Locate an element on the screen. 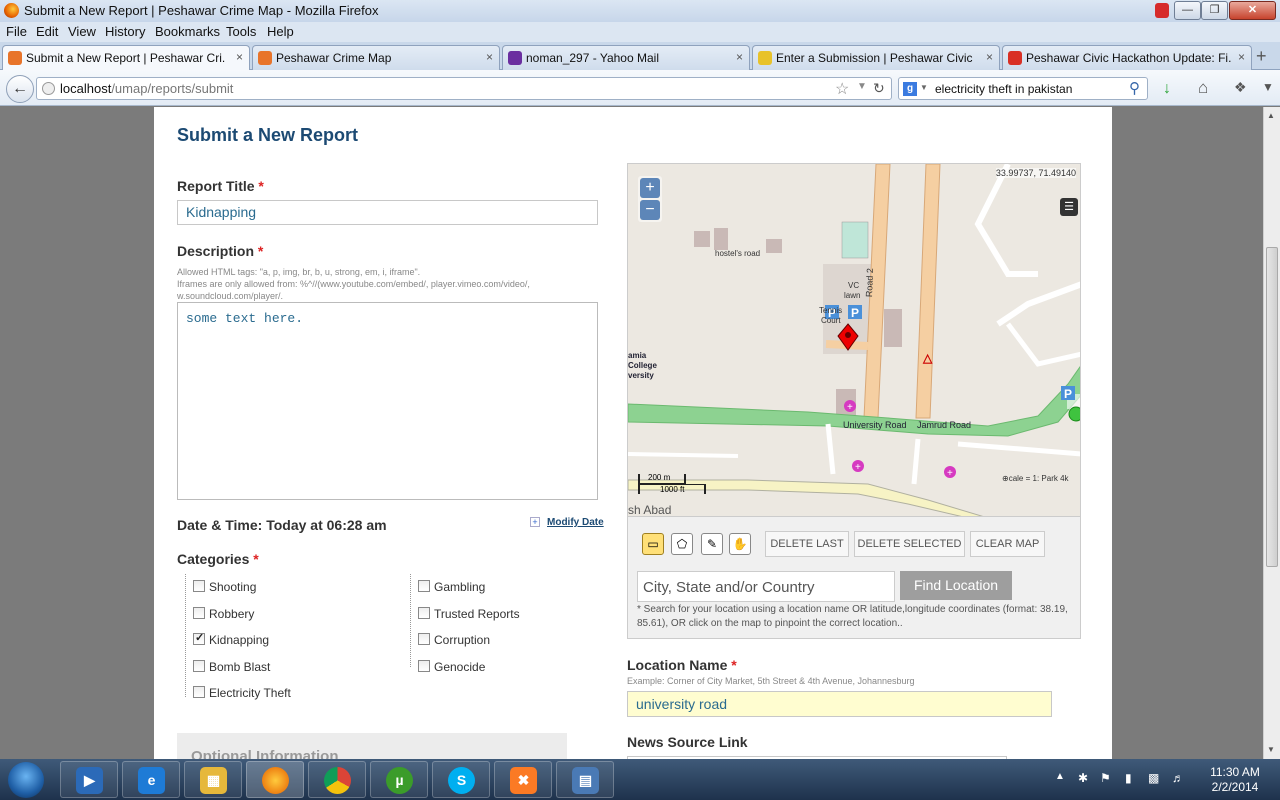  minimize-button: — is located at coordinates (1187, 10).